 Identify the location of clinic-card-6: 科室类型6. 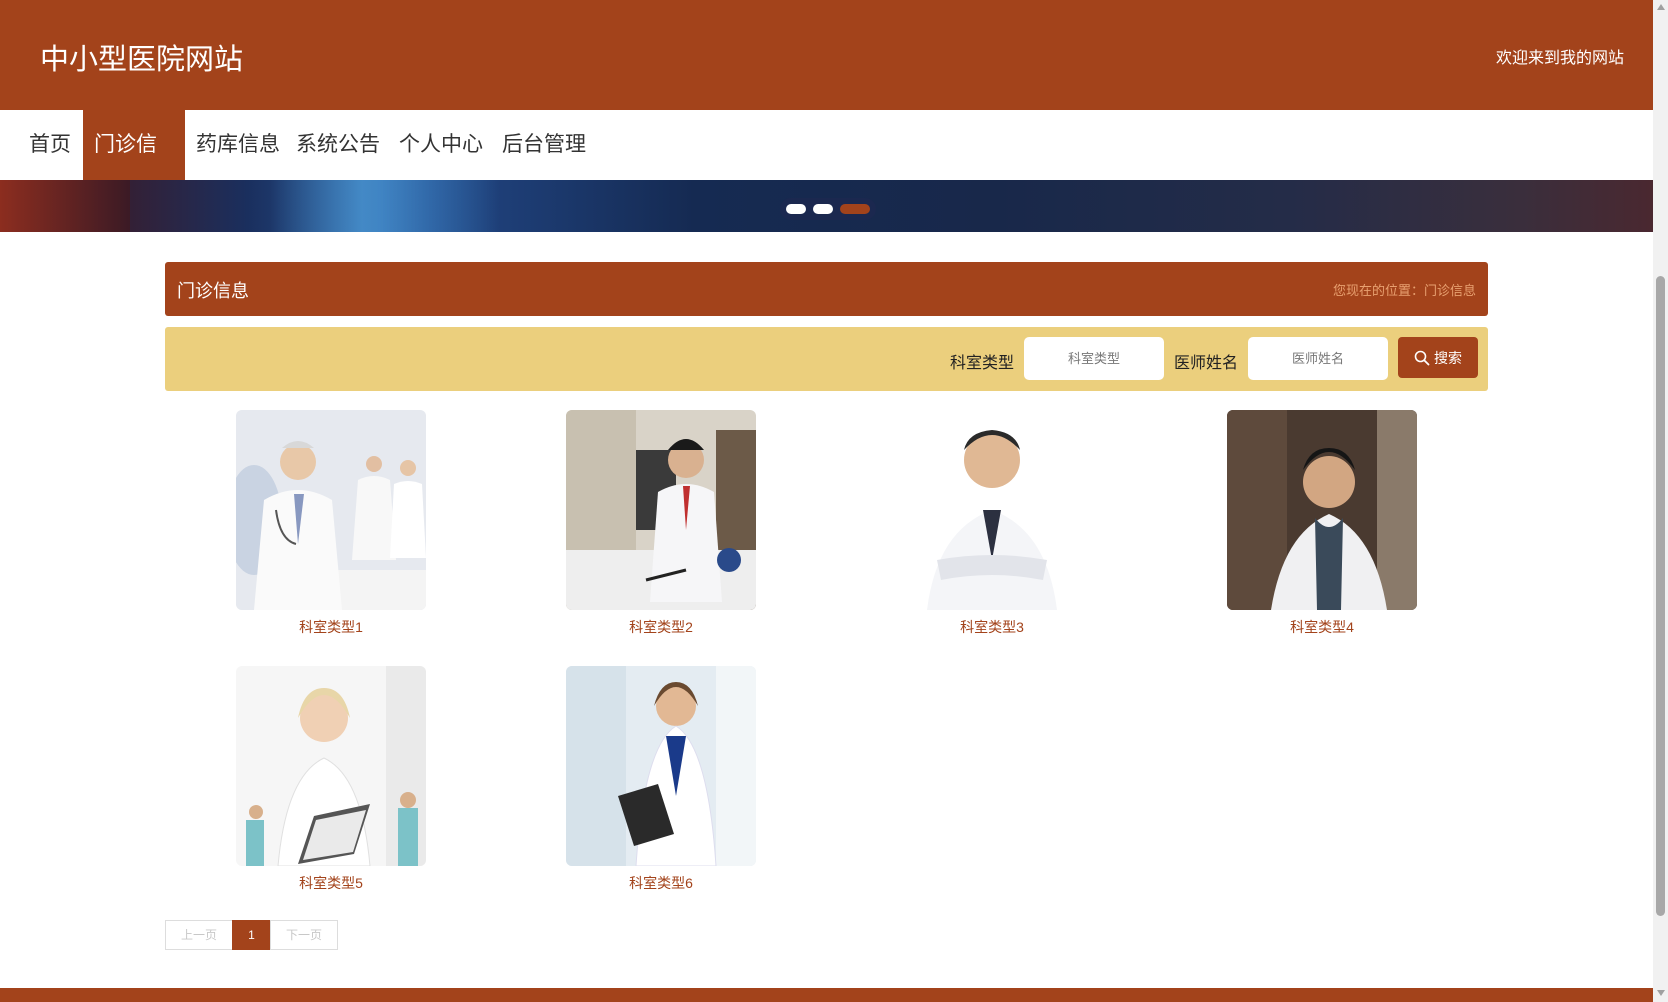
(661, 779).